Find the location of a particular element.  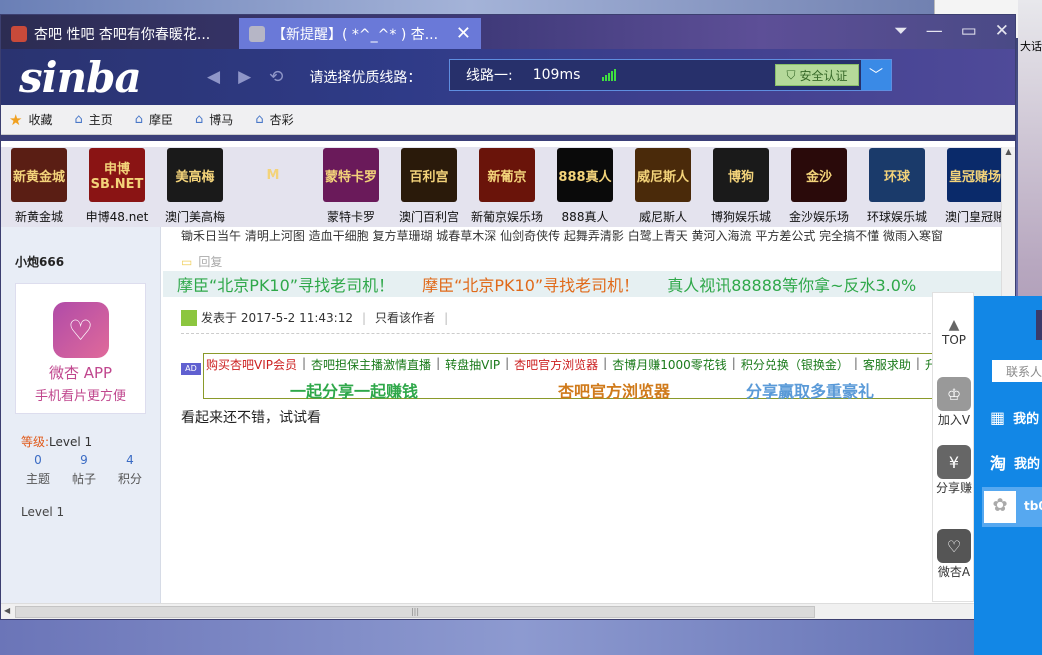

horizontal-scrollbar: ◀ ||| is located at coordinates (501, 611).